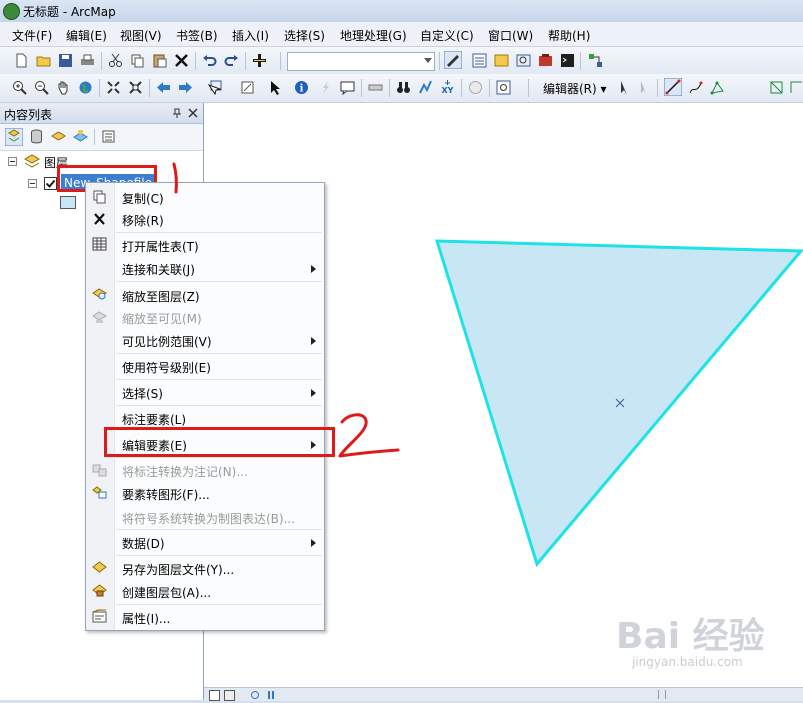 The image size is (803, 703). What do you see at coordinates (215, 87) in the screenshot?
I see `select-features-icon` at bounding box center [215, 87].